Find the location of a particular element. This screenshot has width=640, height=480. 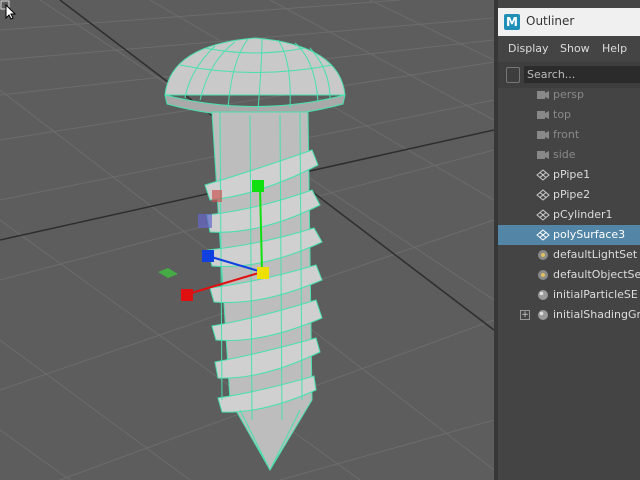

outliner-item: side is located at coordinates (569, 155).